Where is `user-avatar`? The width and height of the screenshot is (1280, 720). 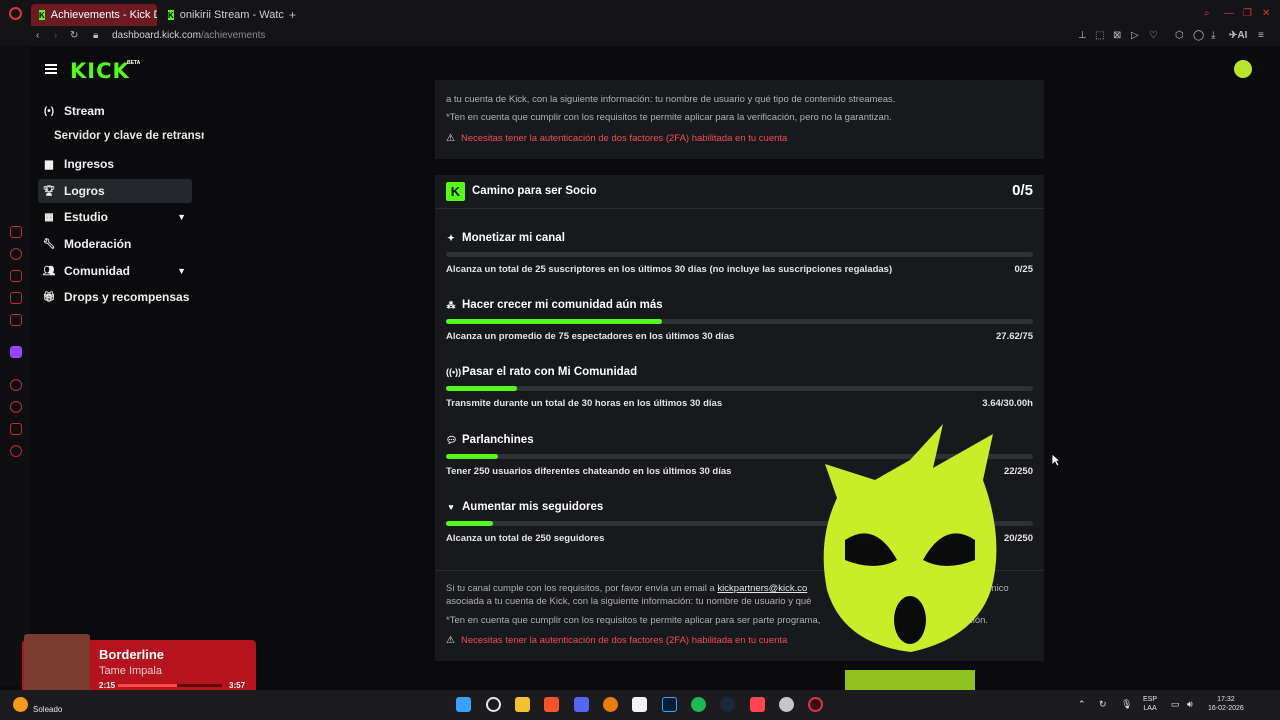
user-avatar is located at coordinates (1243, 69).